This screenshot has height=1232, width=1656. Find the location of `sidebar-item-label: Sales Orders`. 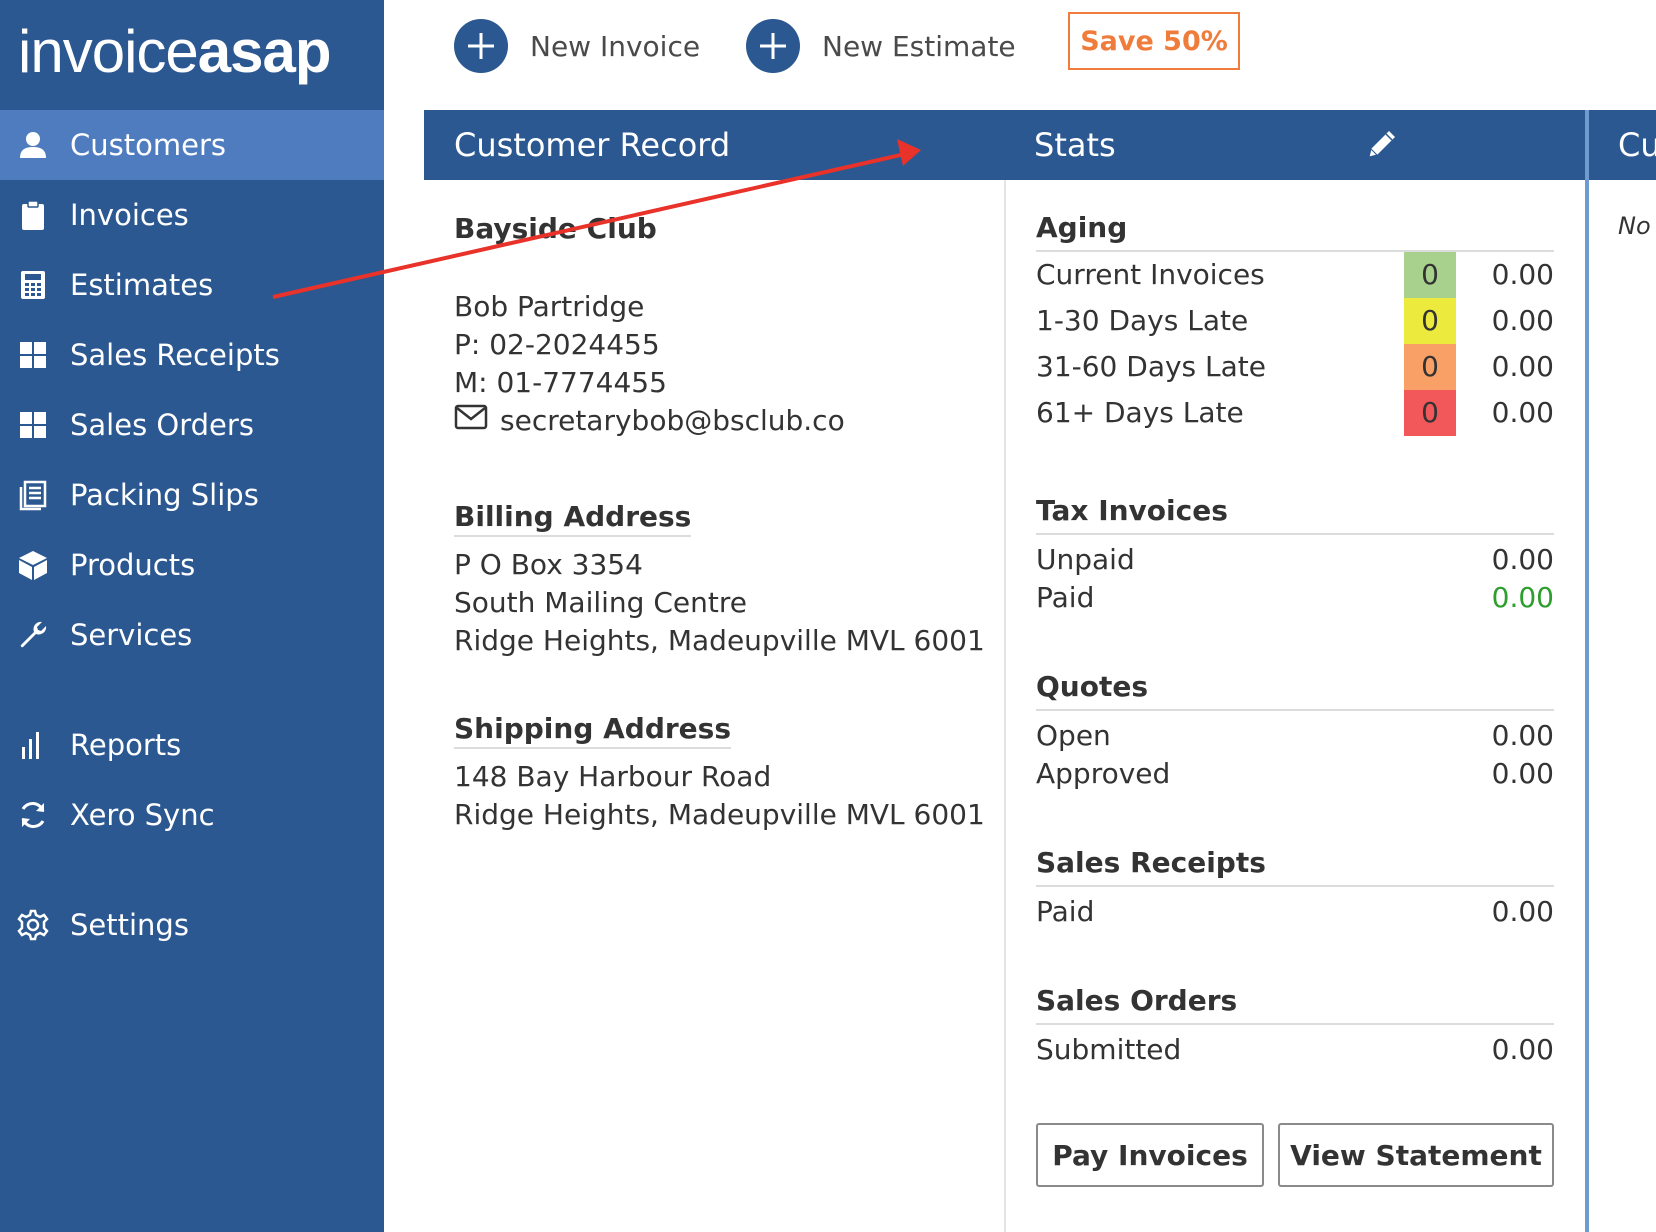

sidebar-item-label: Sales Orders is located at coordinates (162, 425).